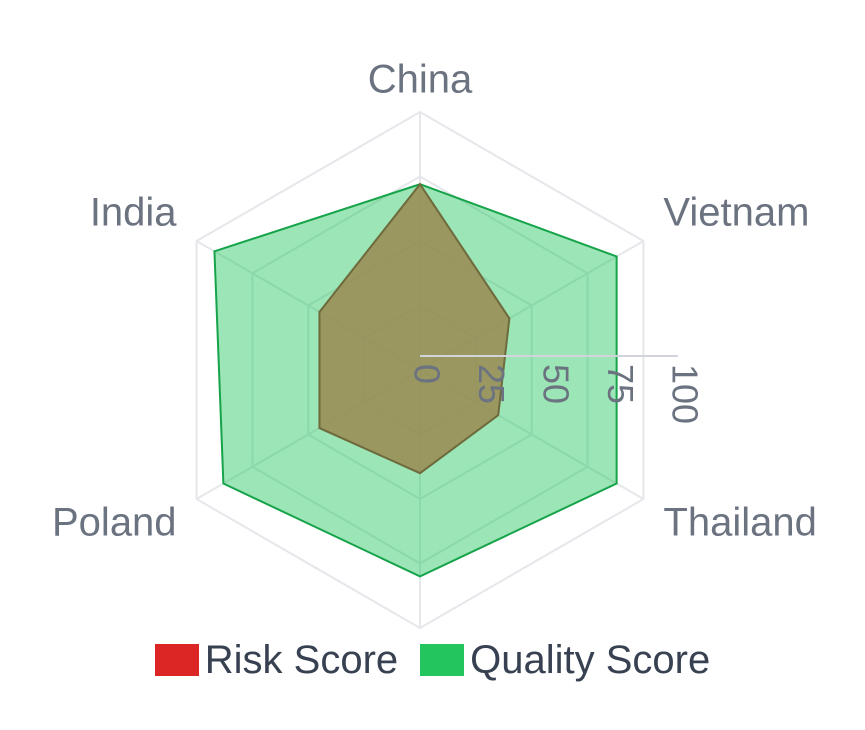 The image size is (865, 730). Describe the element at coordinates (555, 384) in the screenshot. I see `tick-label-50: 50` at that location.